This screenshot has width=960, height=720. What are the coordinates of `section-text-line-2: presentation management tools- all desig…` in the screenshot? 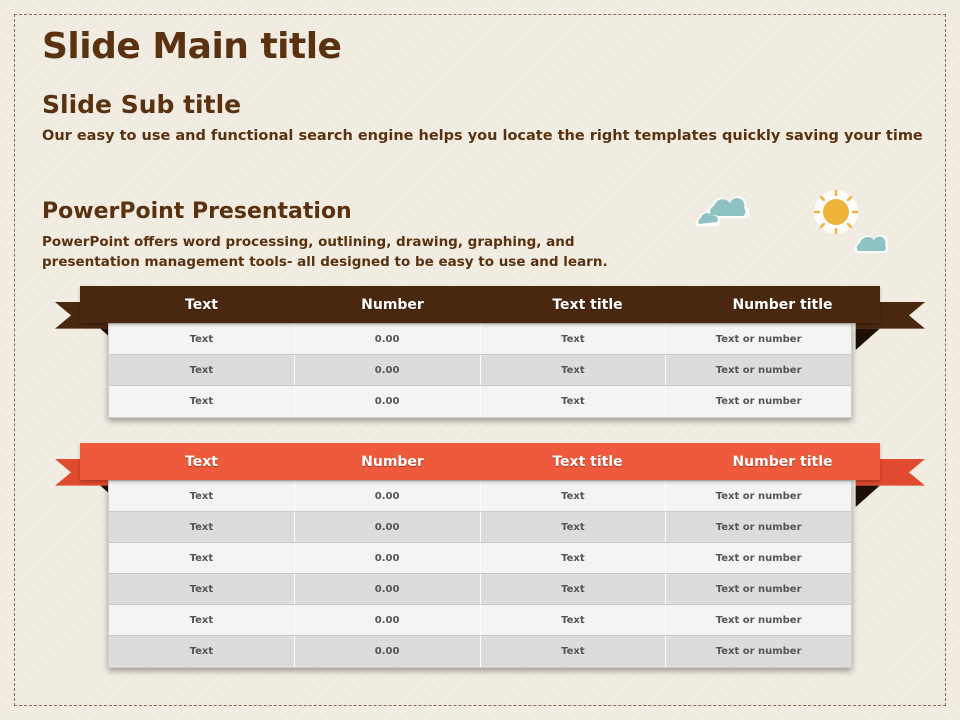 It's located at (325, 262).